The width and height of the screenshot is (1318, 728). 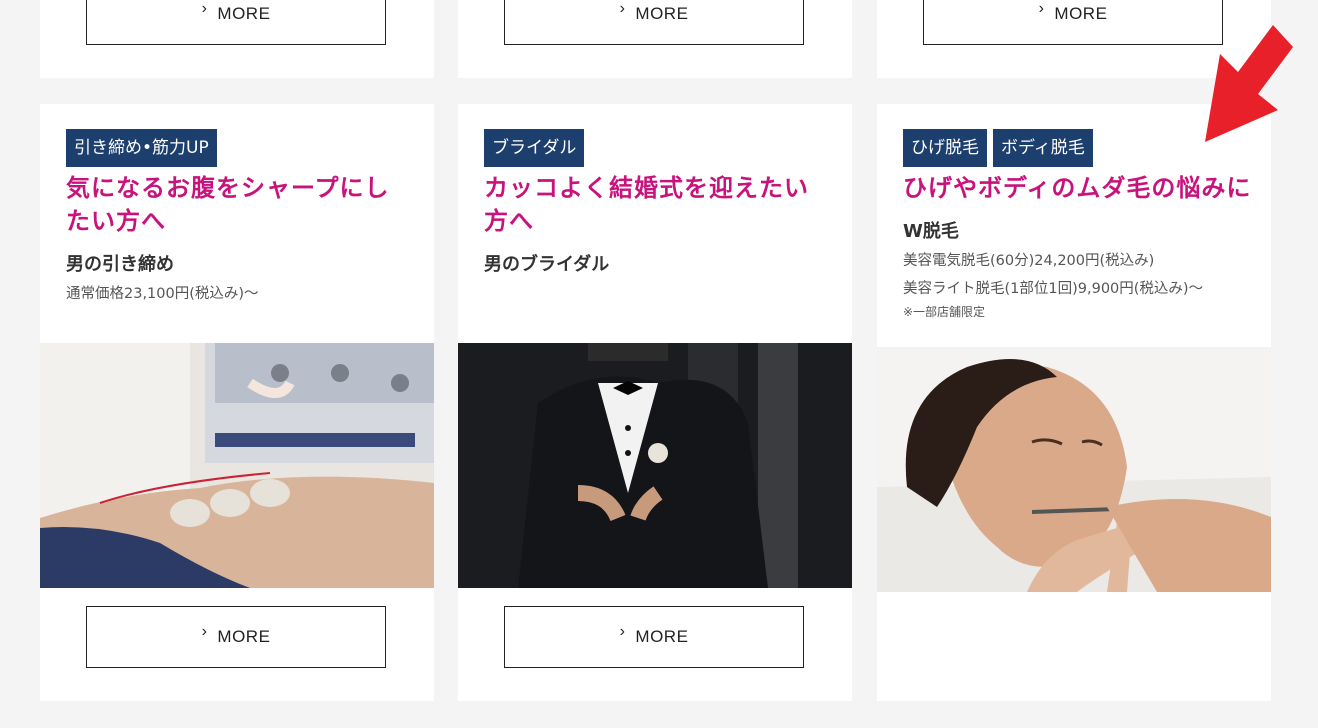 What do you see at coordinates (1074, 469) in the screenshot?
I see `facial-hair-removal-photo` at bounding box center [1074, 469].